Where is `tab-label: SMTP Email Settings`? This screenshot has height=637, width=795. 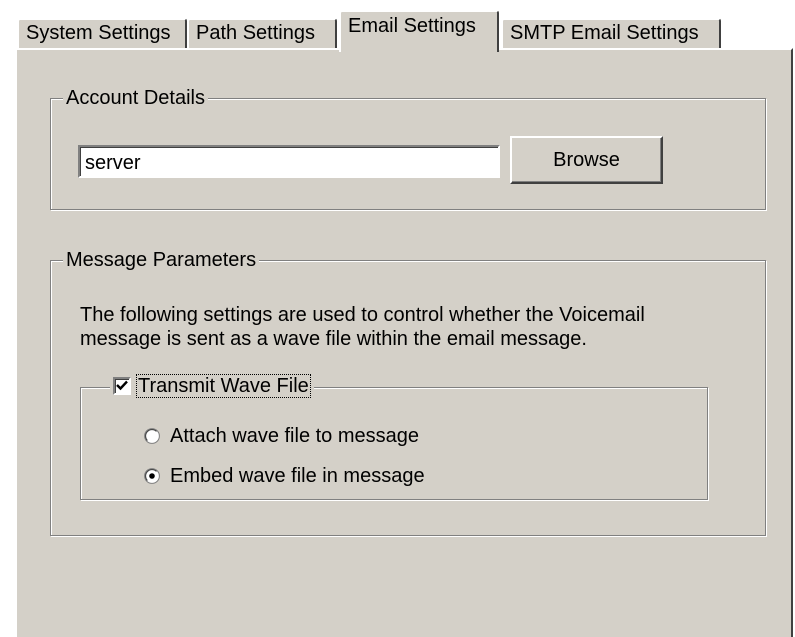
tab-label: SMTP Email Settings is located at coordinates (604, 33).